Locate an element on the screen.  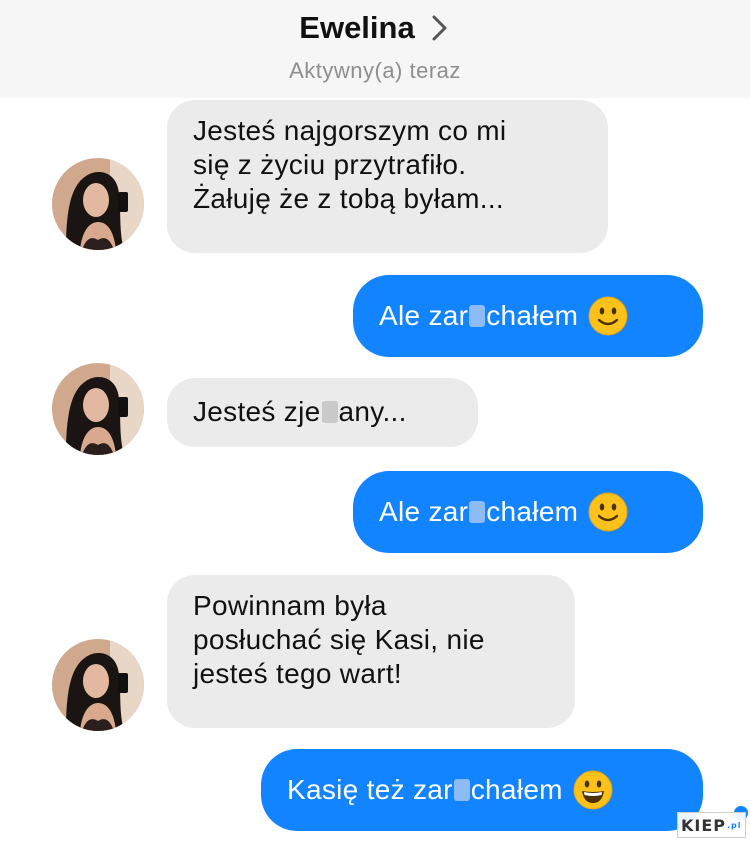
contact-name-row: Ewelina is located at coordinates (375, 28).